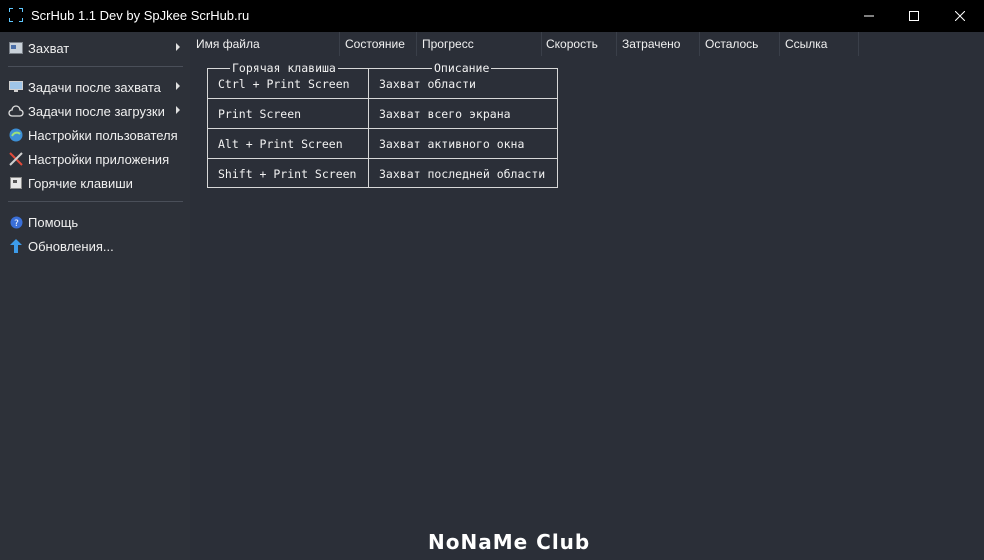 This screenshot has height=560, width=984. Describe the element at coordinates (94, 87) in the screenshot. I see `sidebar-item-label: Задачи после захвата` at that location.